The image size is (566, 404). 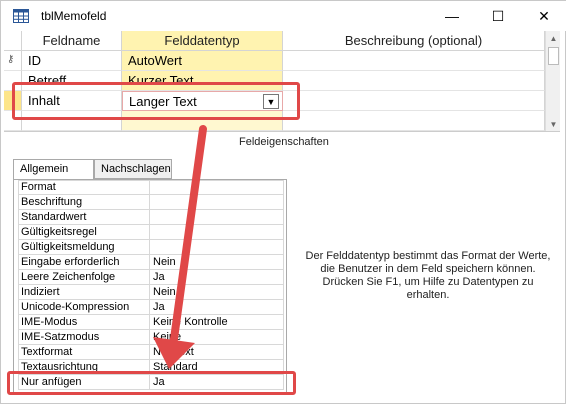 What do you see at coordinates (21, 16) in the screenshot?
I see `table-icon` at bounding box center [21, 16].